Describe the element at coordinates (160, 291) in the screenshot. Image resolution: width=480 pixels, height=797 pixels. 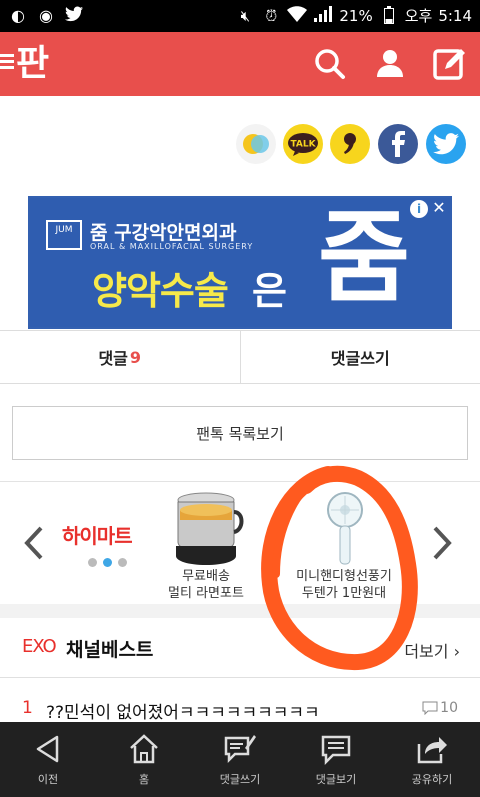
I see `ad-headline: 양악수술` at that location.